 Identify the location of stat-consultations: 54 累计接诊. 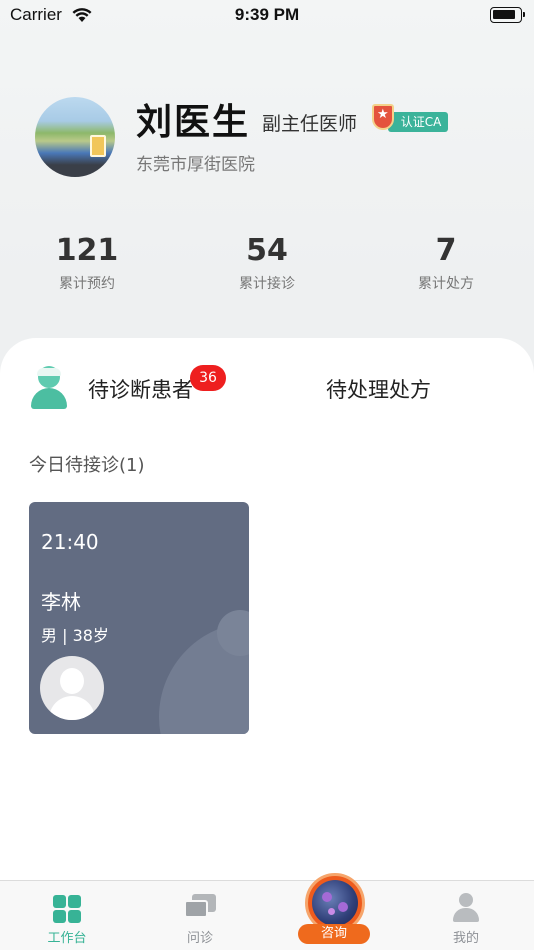
(267, 263).